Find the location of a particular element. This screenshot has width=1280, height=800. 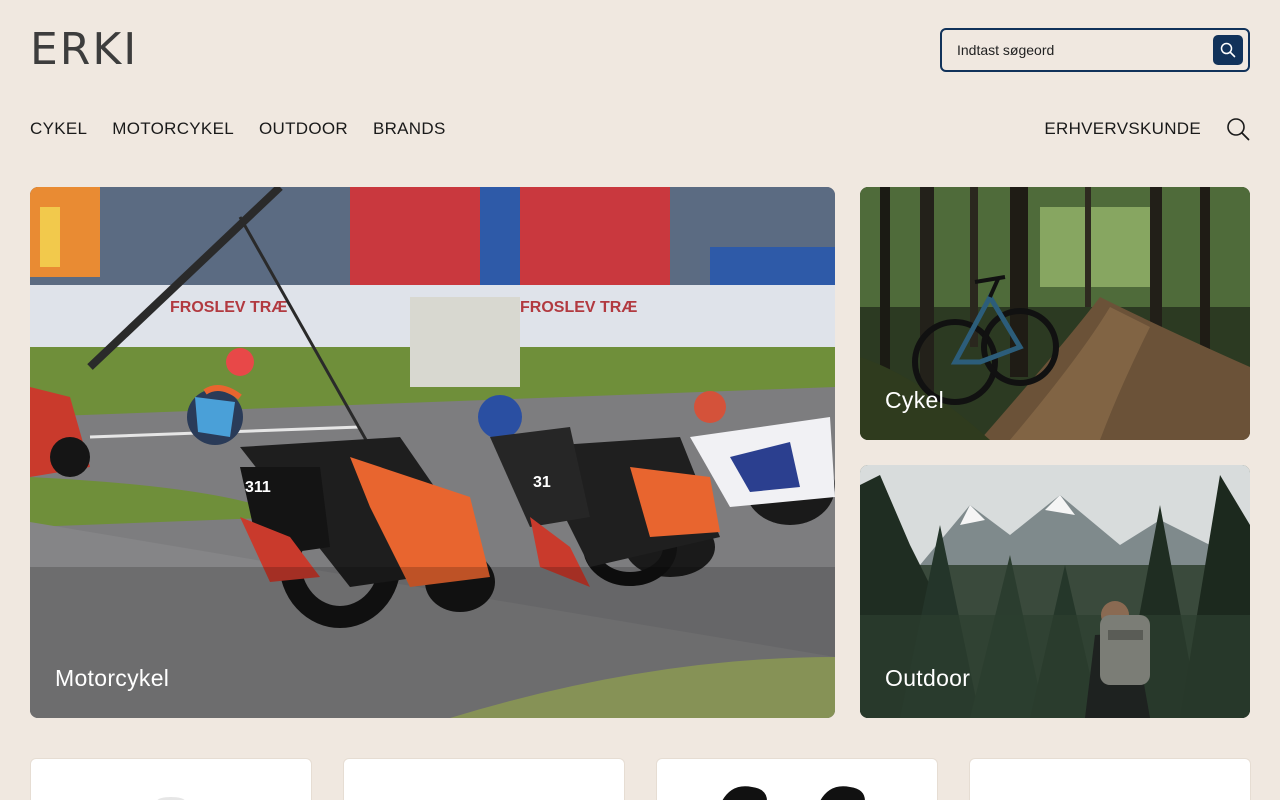

svg-text: 31 is located at coordinates (542, 482).